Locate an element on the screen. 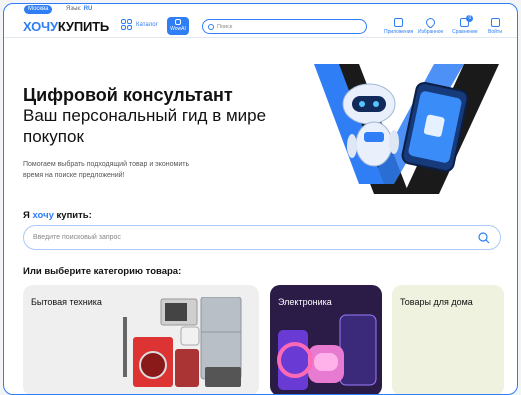 The image size is (521, 395). search-label-prefix: Я is located at coordinates (26, 215).